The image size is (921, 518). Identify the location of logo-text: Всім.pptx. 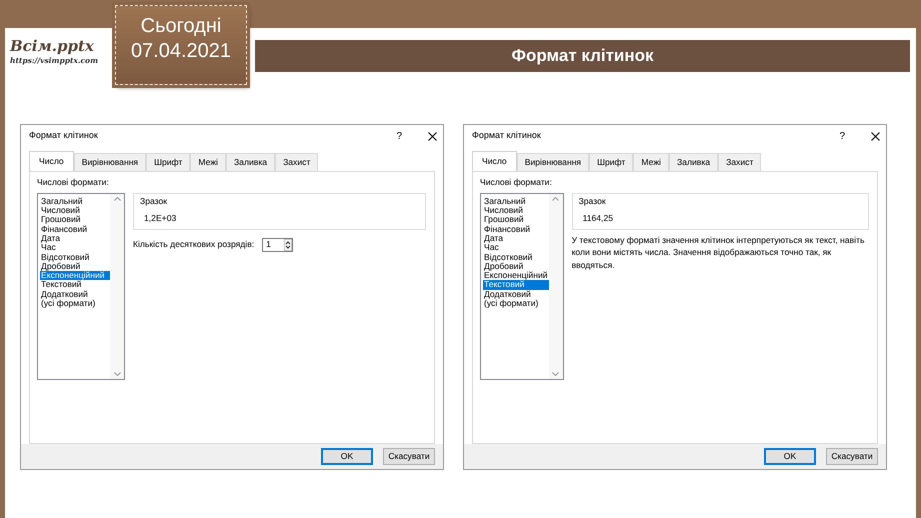
(52, 46).